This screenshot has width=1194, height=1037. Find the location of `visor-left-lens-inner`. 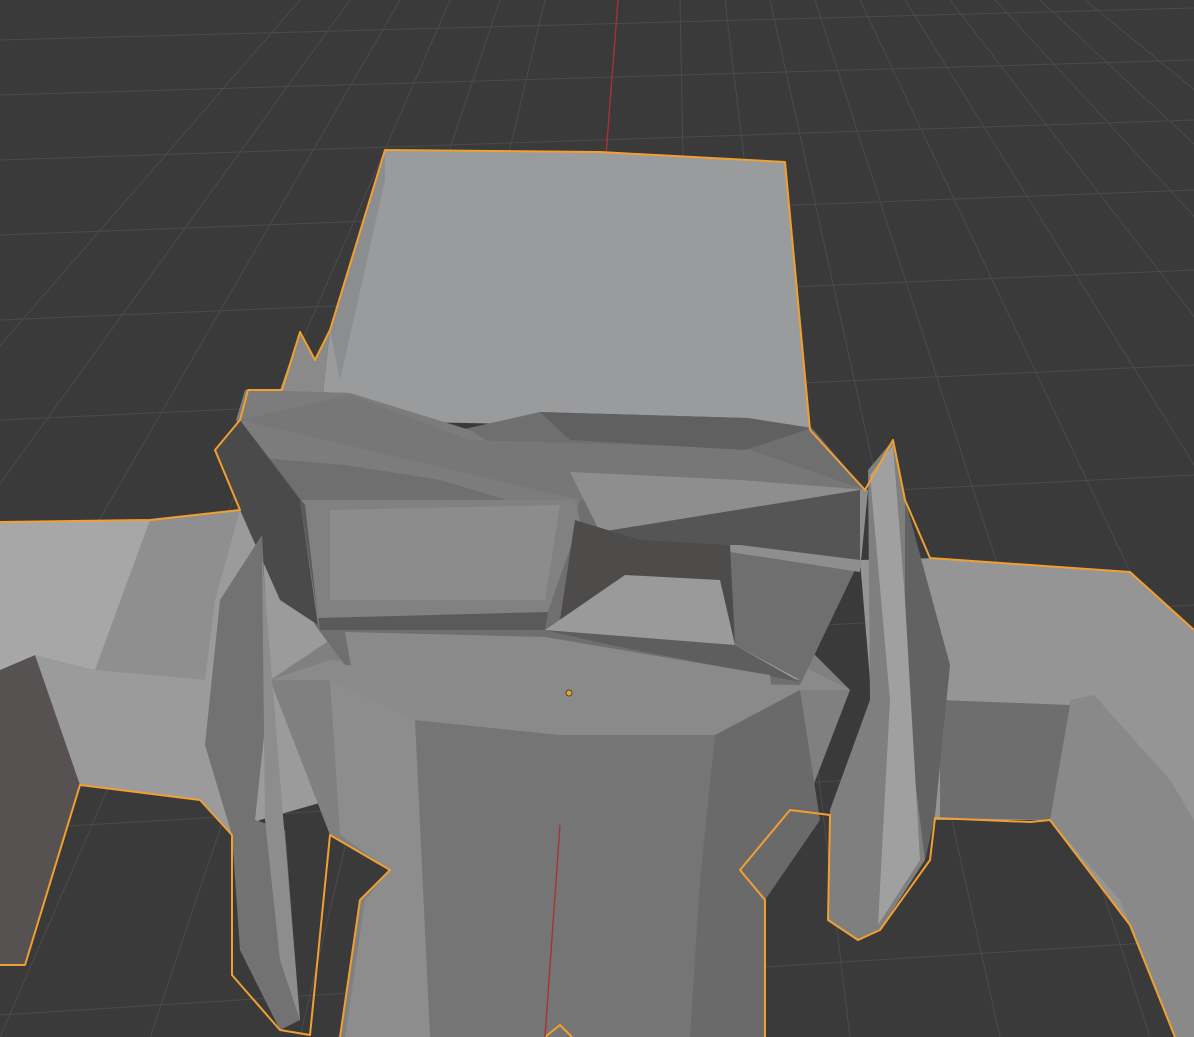

visor-left-lens-inner is located at coordinates (445, 552).